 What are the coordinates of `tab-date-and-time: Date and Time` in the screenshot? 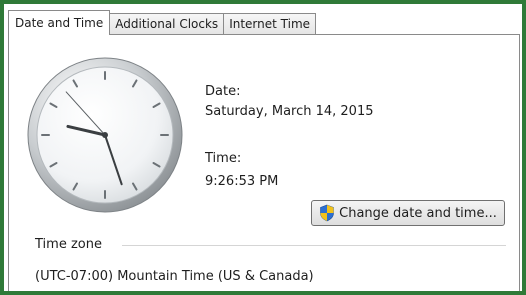 It's located at (59, 22).